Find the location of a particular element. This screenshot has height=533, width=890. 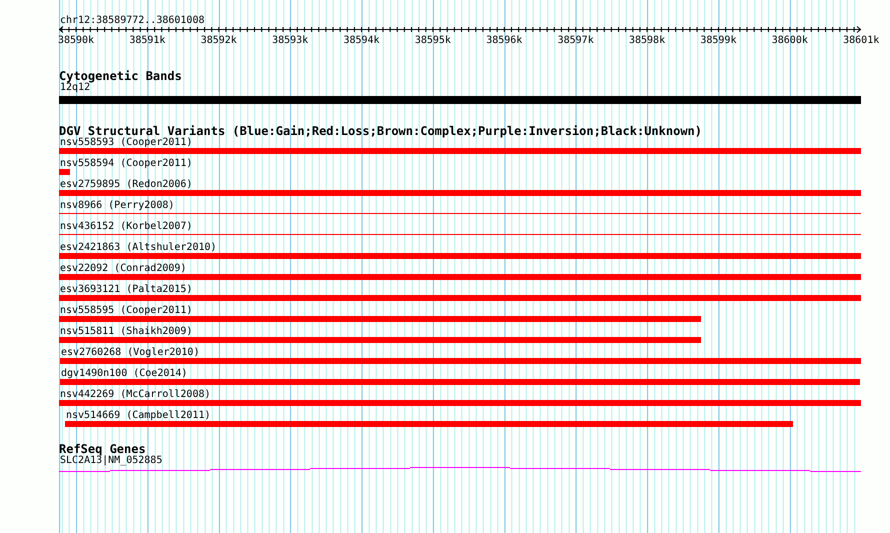

variant-label: esv3693121 (Palta2015) is located at coordinates (125, 289).